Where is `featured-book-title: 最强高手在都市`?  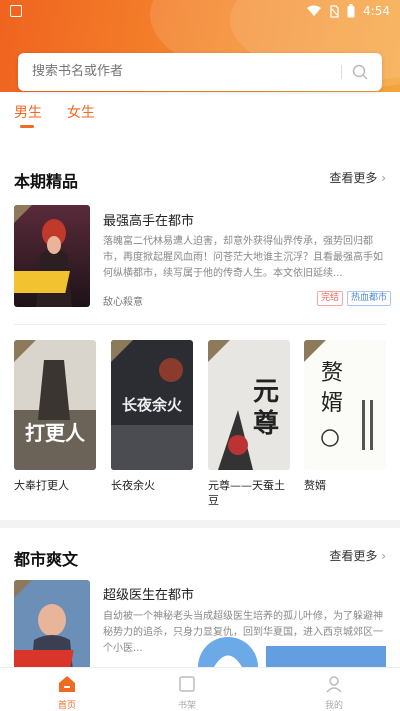
featured-book-title: 最强高手在都市 is located at coordinates (148, 219).